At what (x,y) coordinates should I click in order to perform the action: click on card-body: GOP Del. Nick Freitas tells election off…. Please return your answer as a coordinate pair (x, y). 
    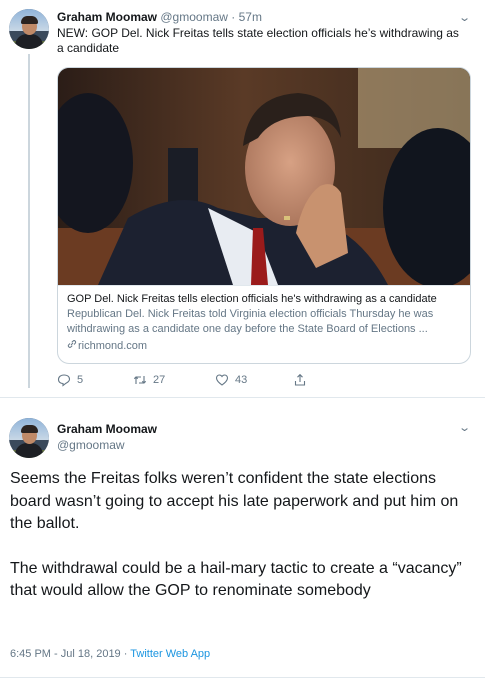
    Looking at the image, I should click on (264, 324).